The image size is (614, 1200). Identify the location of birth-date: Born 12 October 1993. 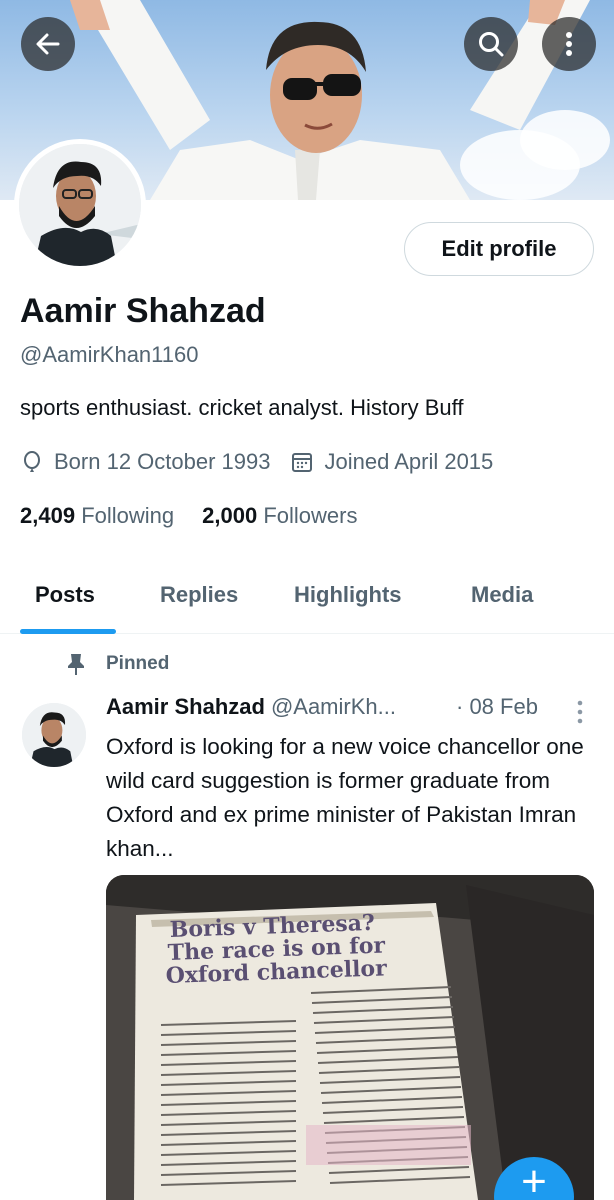
(145, 462).